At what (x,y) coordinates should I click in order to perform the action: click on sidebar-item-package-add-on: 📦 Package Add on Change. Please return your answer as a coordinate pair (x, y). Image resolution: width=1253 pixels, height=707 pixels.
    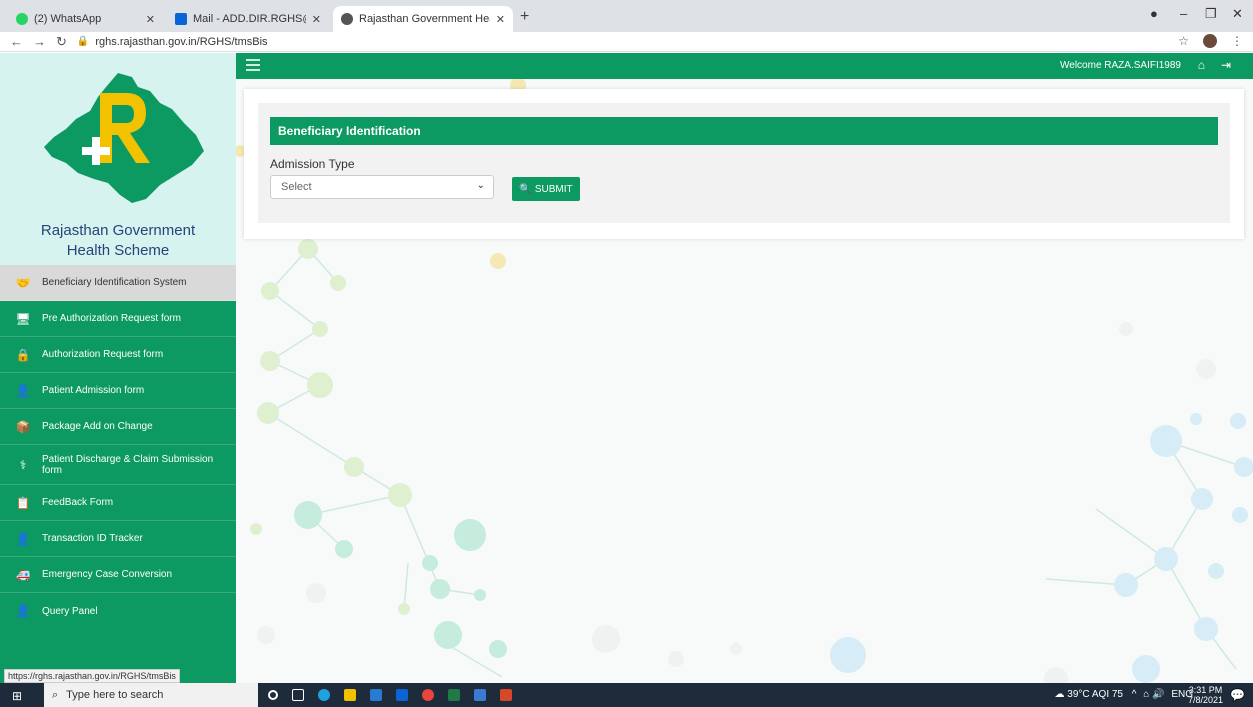
    Looking at the image, I should click on (118, 427).